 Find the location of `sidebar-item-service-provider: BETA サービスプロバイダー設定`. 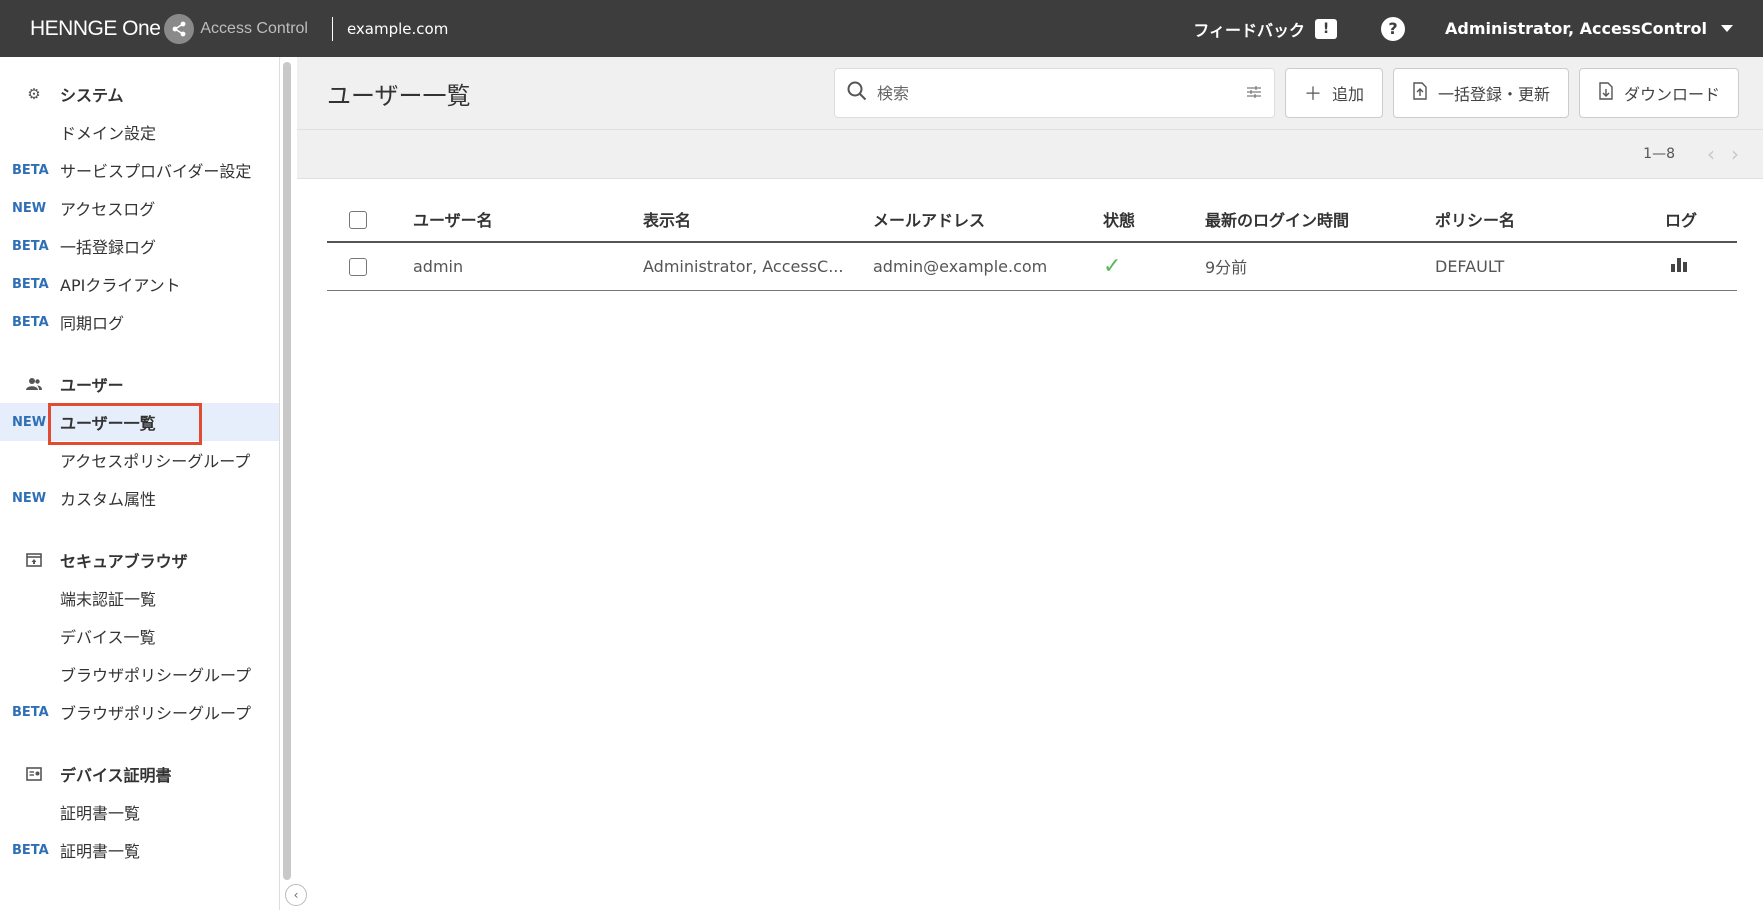

sidebar-item-service-provider: BETA サービスプロバイダー設定 is located at coordinates (139, 170).